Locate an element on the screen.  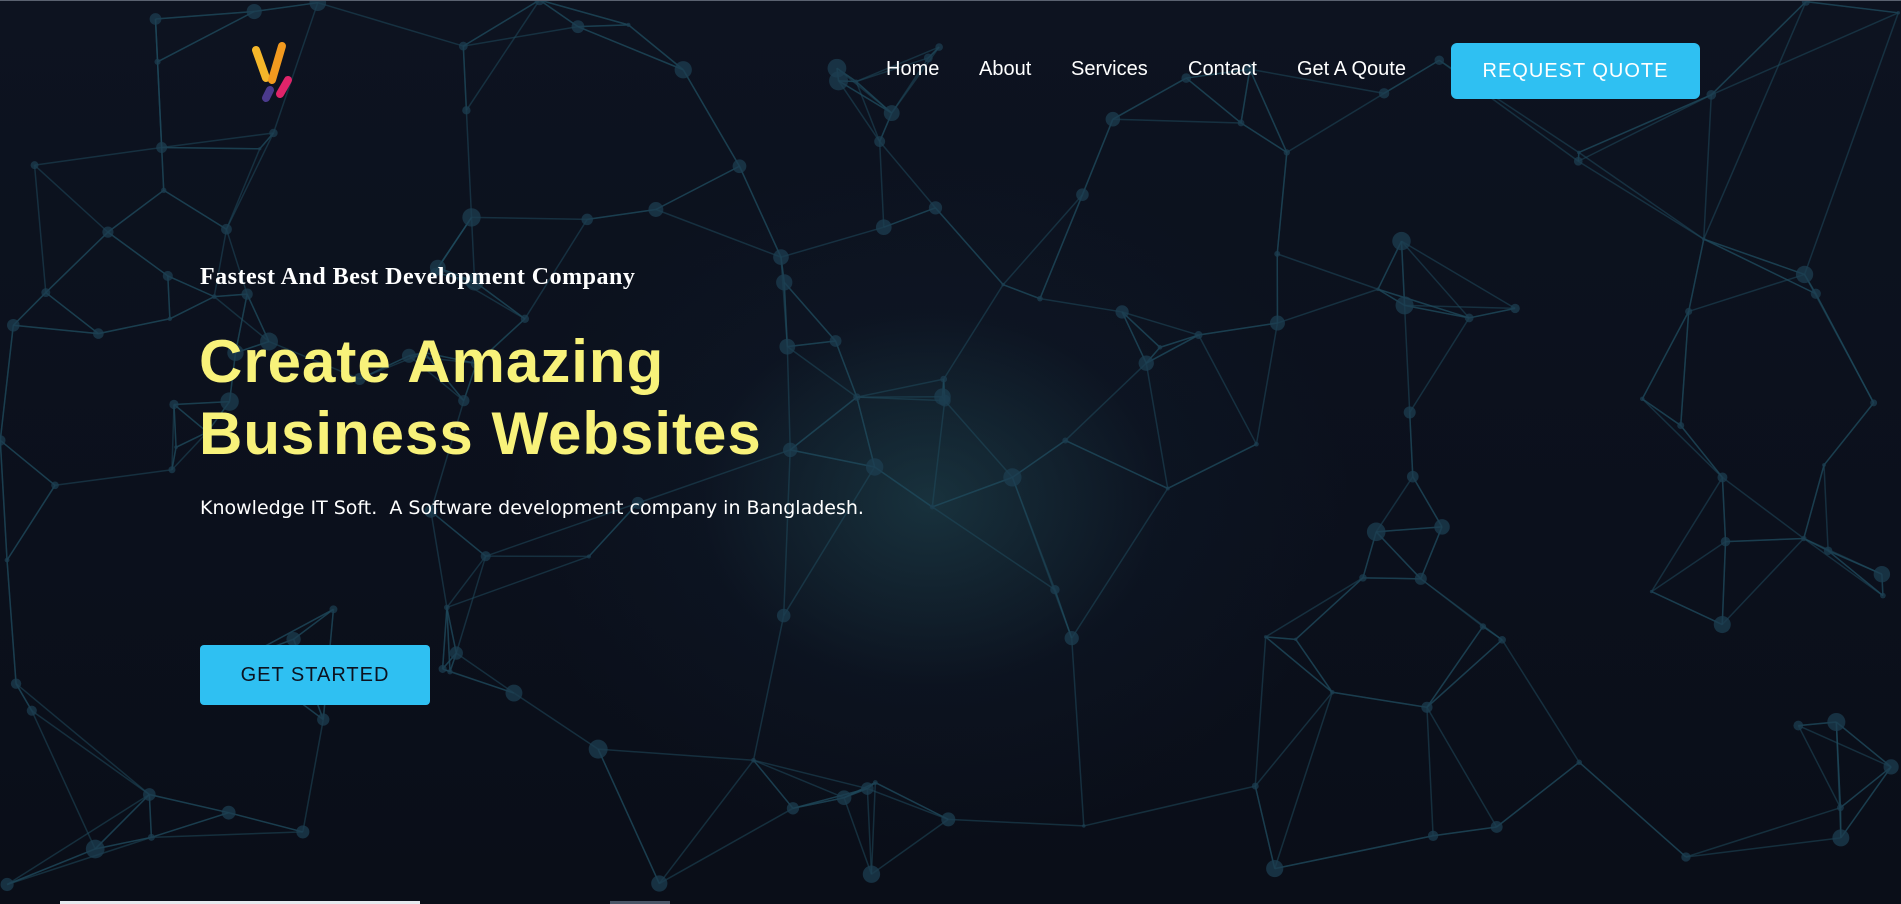
hero-headline: Create Amazing Business Websites is located at coordinates (480, 398).